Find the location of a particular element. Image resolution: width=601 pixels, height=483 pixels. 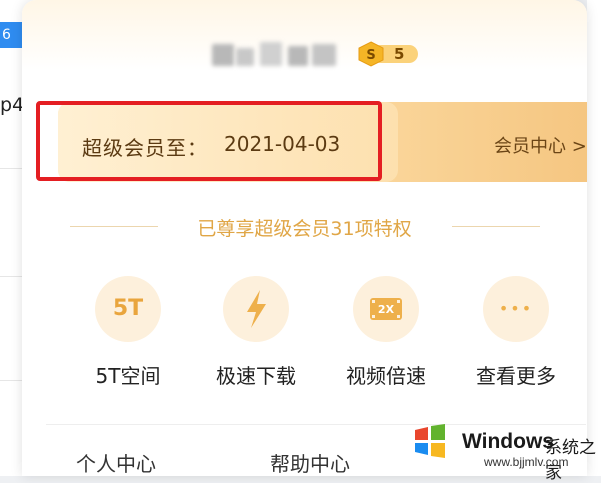

video-2x-icon: 2X is located at coordinates (386, 309).